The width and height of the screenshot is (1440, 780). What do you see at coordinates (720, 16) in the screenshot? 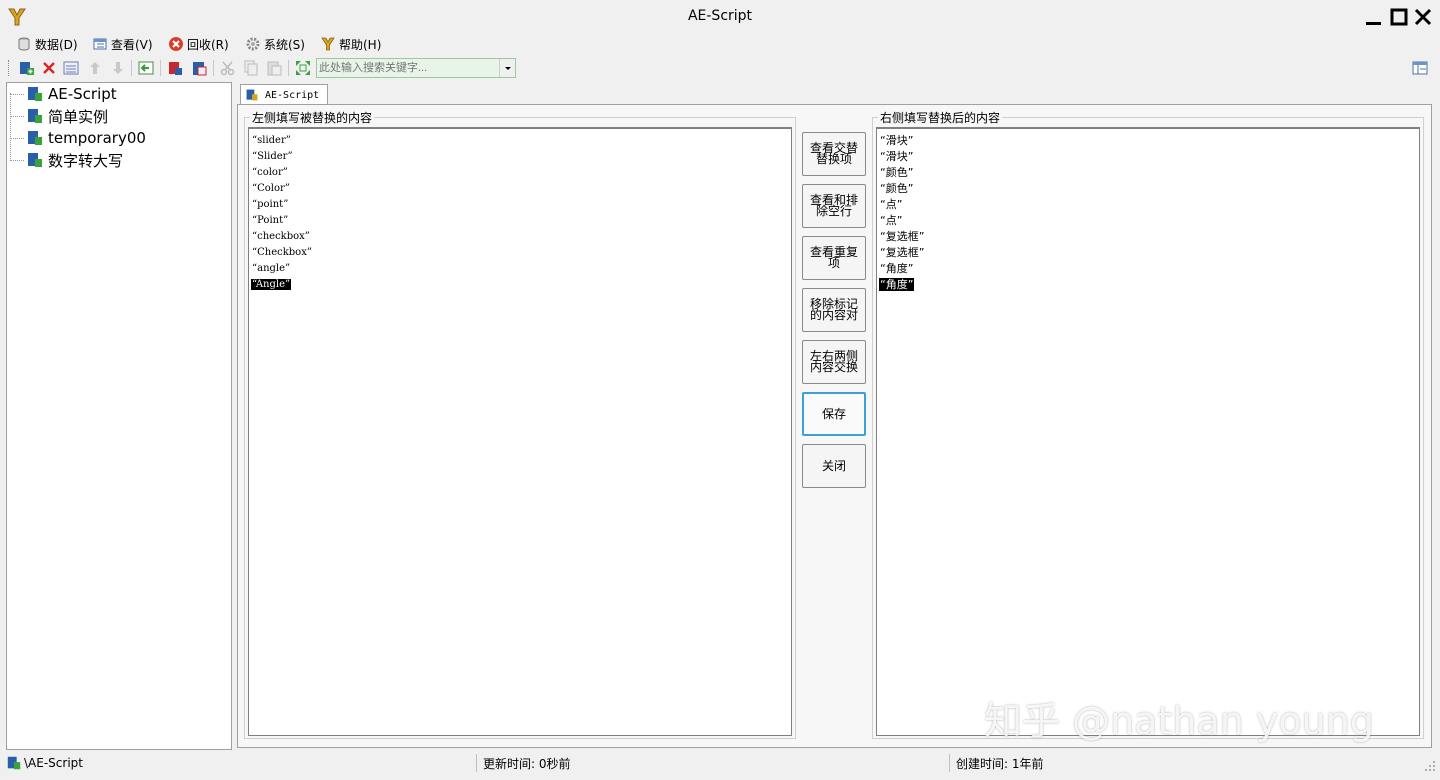
I see `title-bar: AE-Script` at bounding box center [720, 16].